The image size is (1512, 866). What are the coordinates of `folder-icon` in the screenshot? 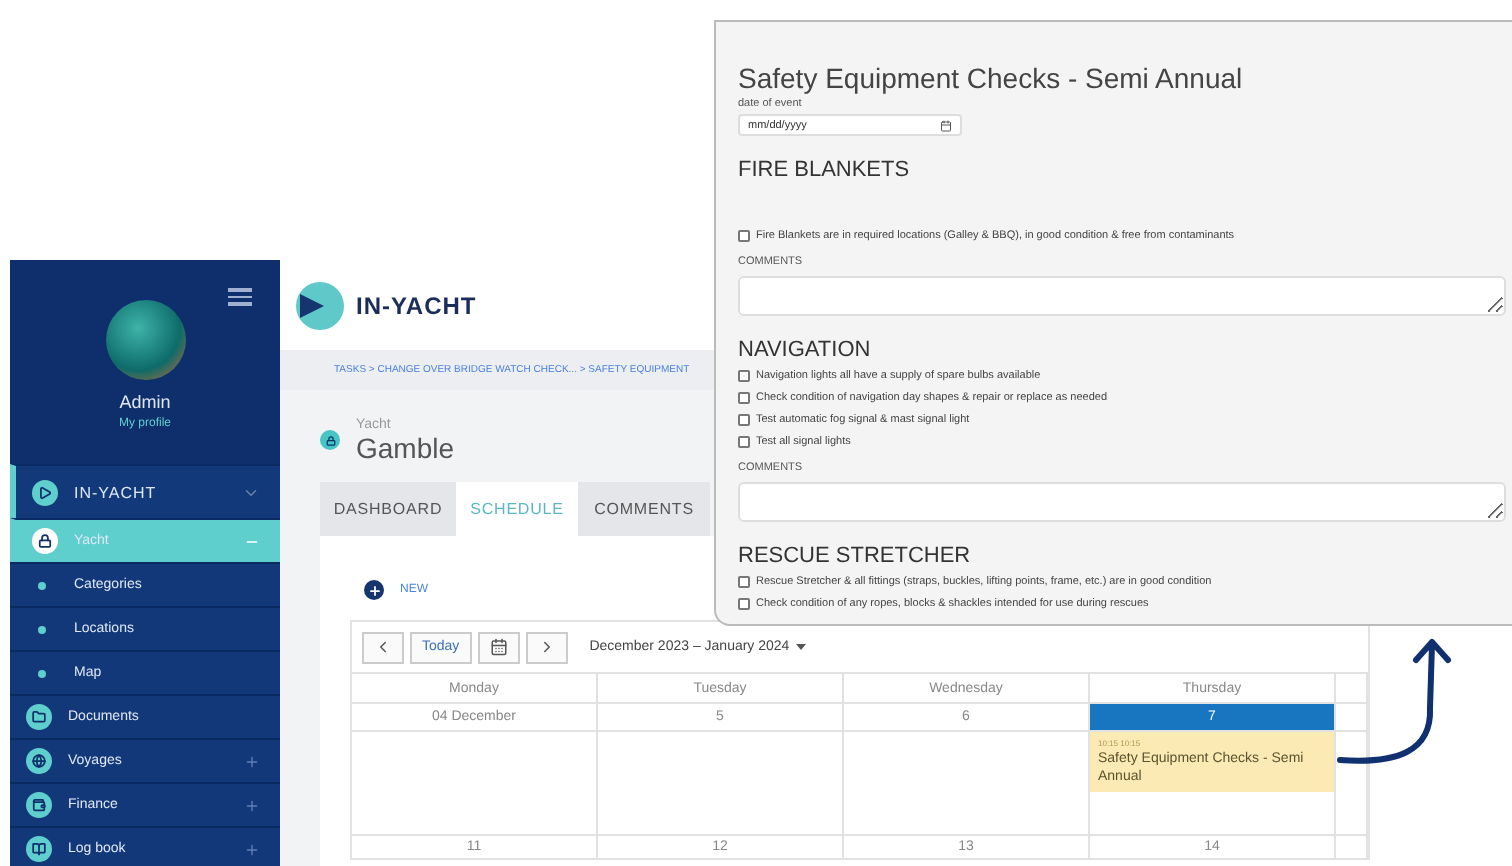 It's located at (39, 717).